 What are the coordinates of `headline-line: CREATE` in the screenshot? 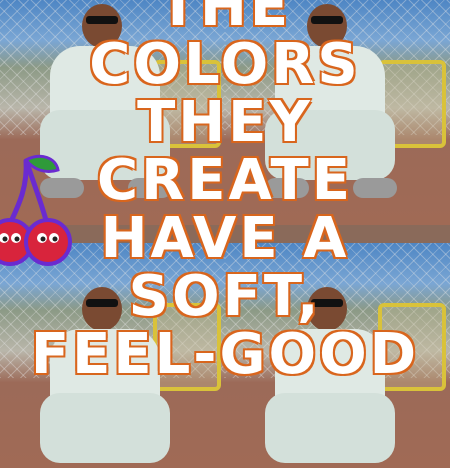 It's located at (224, 180).